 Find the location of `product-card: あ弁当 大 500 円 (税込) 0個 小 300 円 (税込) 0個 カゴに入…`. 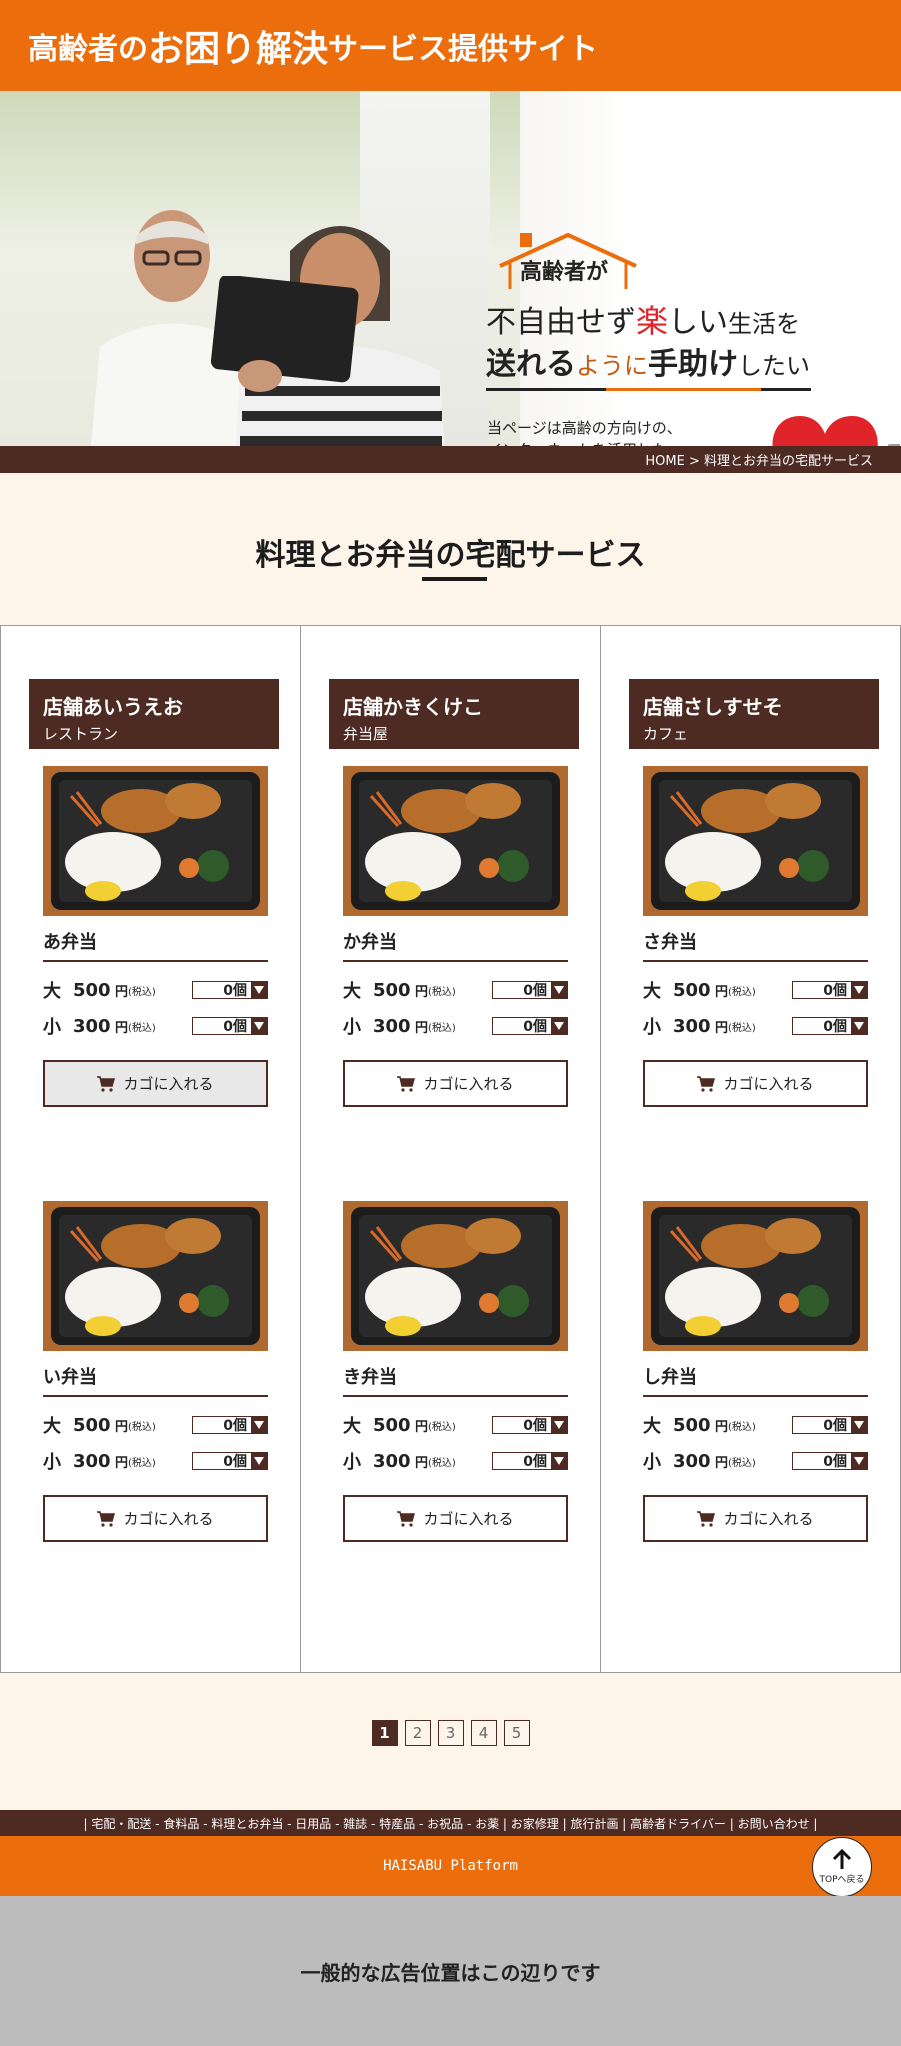

product-card: あ弁当 大 500 円 (税込) 0個 小 300 円 (税込) 0個 カゴに入… is located at coordinates (155, 936).